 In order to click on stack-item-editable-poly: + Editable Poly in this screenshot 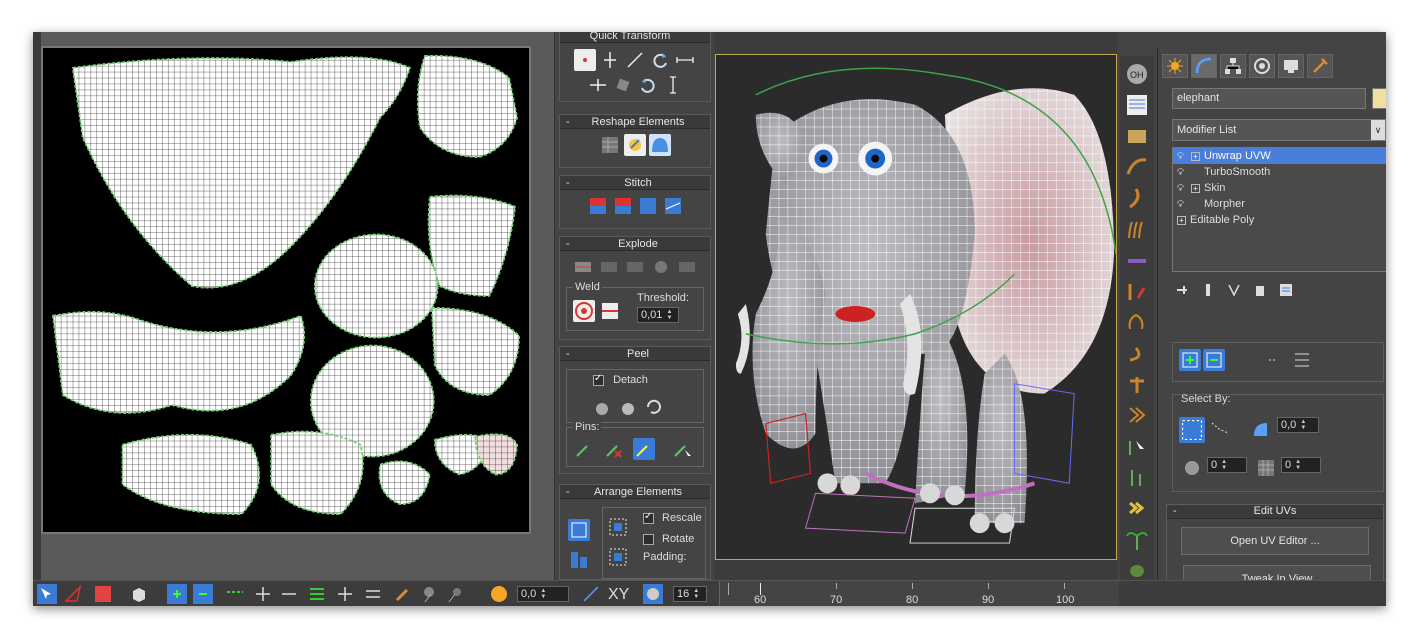, I will do `click(1279, 220)`.